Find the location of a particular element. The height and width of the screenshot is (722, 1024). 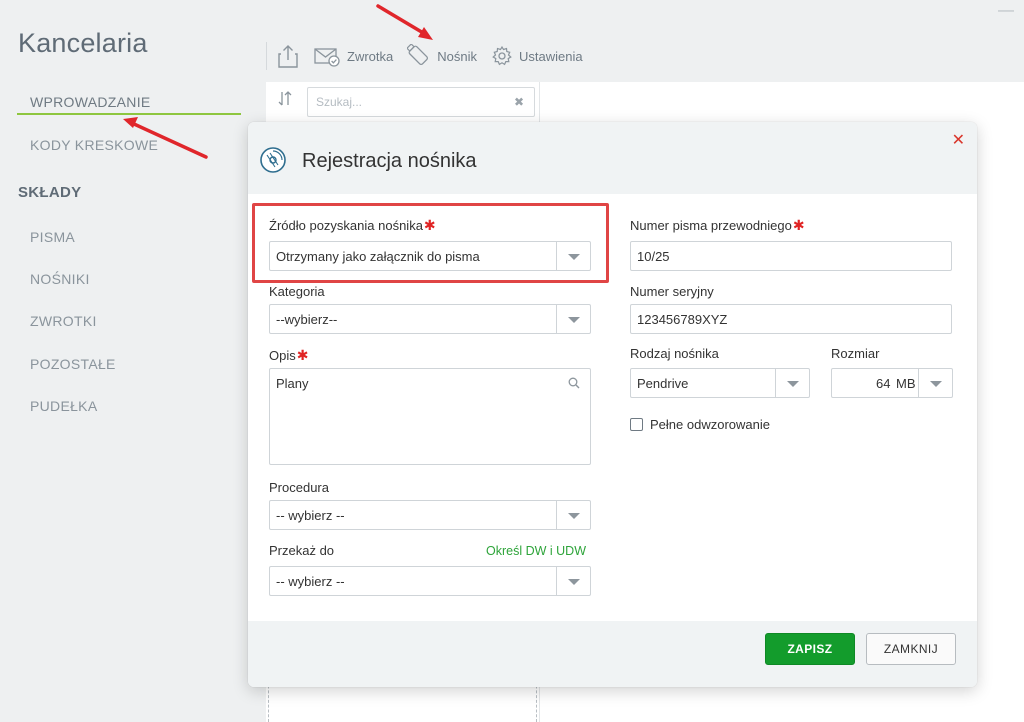

sidebar-item-pozostale: POZOSTAŁE is located at coordinates (73, 364).